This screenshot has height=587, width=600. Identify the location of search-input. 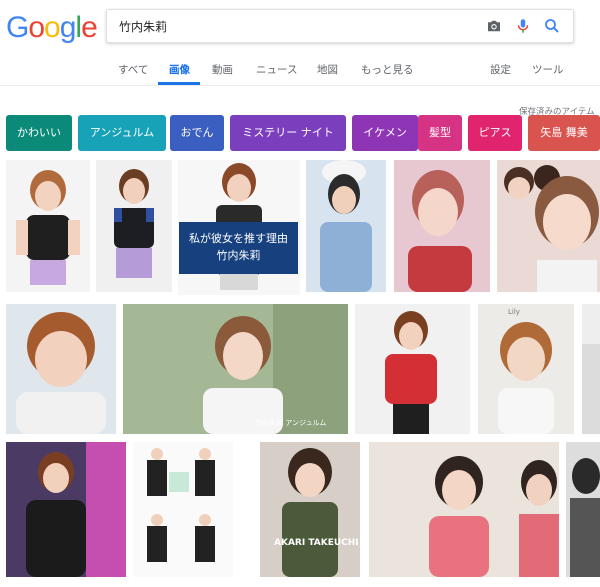
(294, 26).